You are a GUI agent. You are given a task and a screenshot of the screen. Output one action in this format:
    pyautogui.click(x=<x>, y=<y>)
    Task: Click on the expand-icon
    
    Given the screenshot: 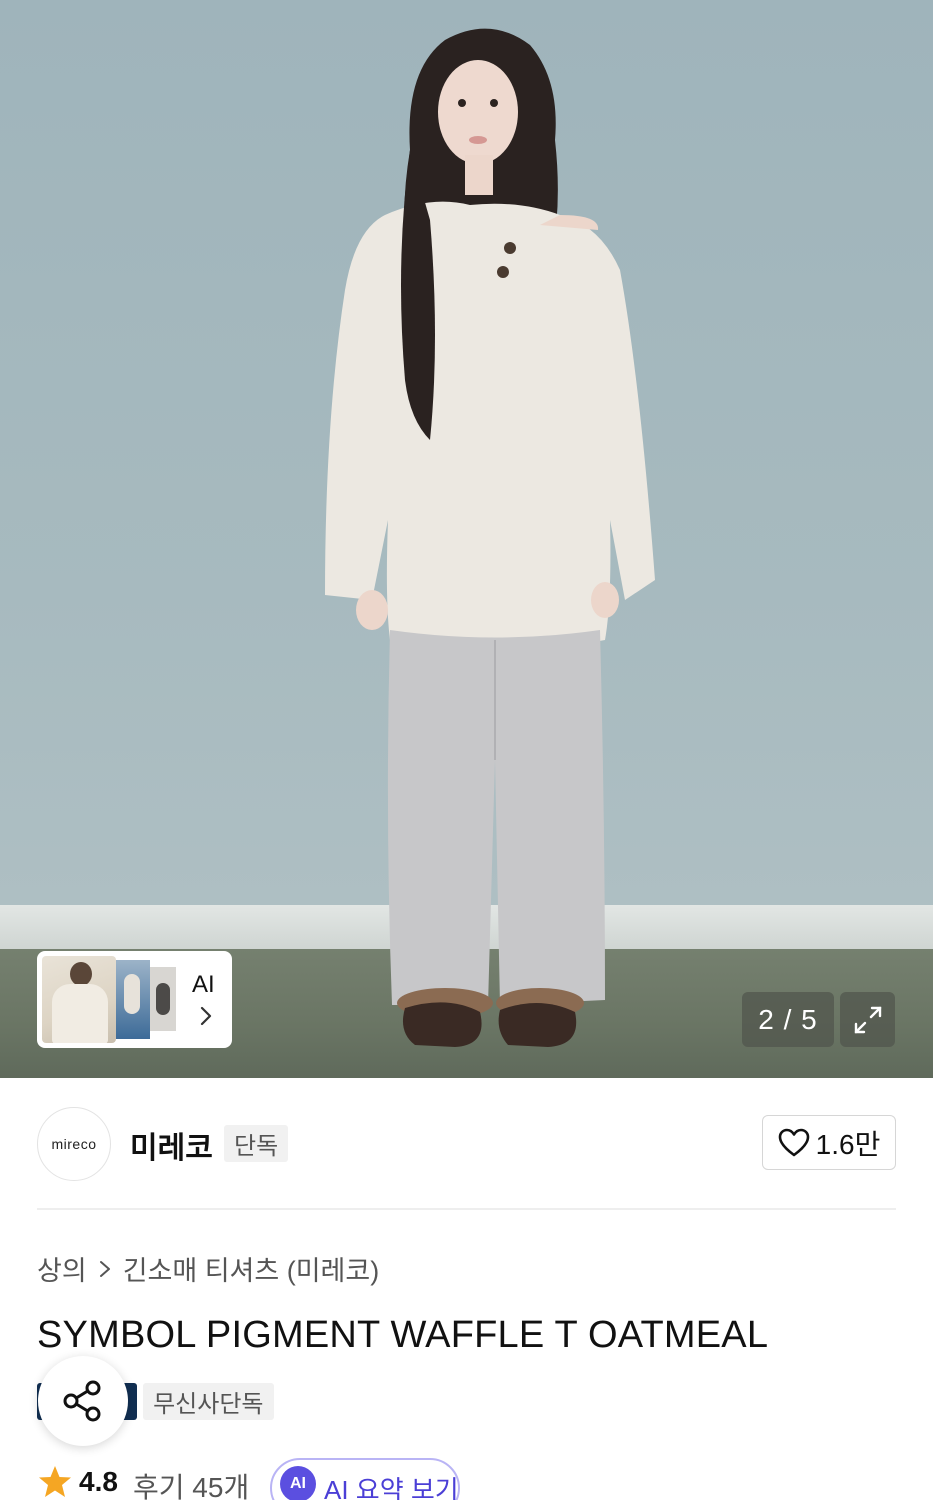 What is the action you would take?
    pyautogui.click(x=867, y=1019)
    